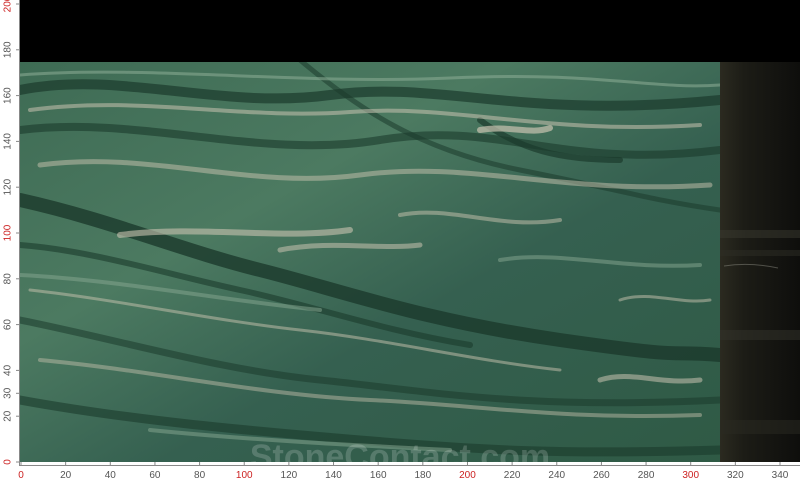 This screenshot has width=800, height=483. What do you see at coordinates (8, 232) in the screenshot?
I see `y-ruler-label: 100` at bounding box center [8, 232].